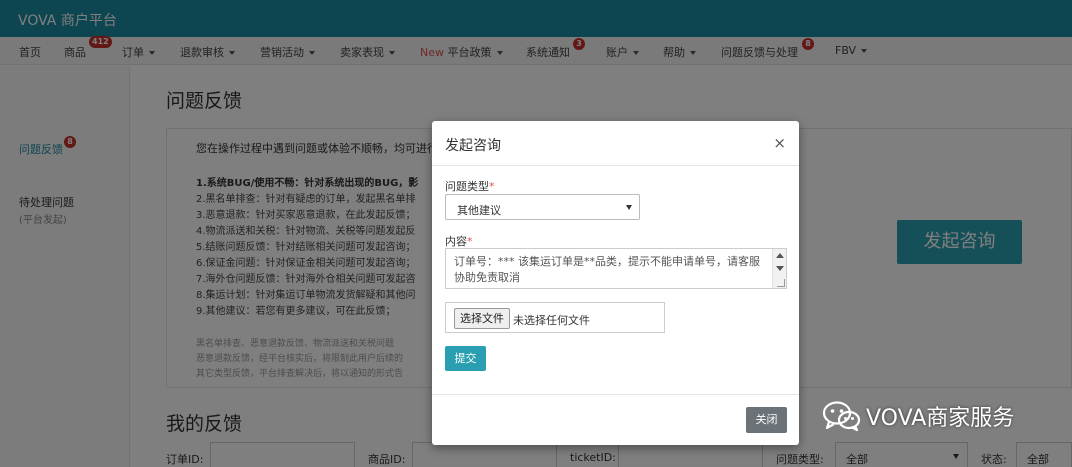 The height and width of the screenshot is (467, 1072). What do you see at coordinates (629, 207) in the screenshot?
I see `chevron-down-icon` at bounding box center [629, 207].